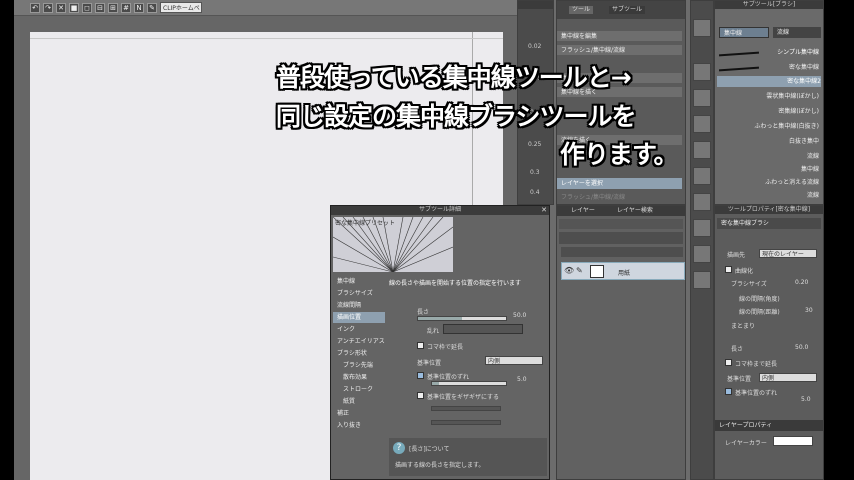 This screenshot has width=854, height=480. I want to click on tab-subtool: サブツール, so click(627, 10).